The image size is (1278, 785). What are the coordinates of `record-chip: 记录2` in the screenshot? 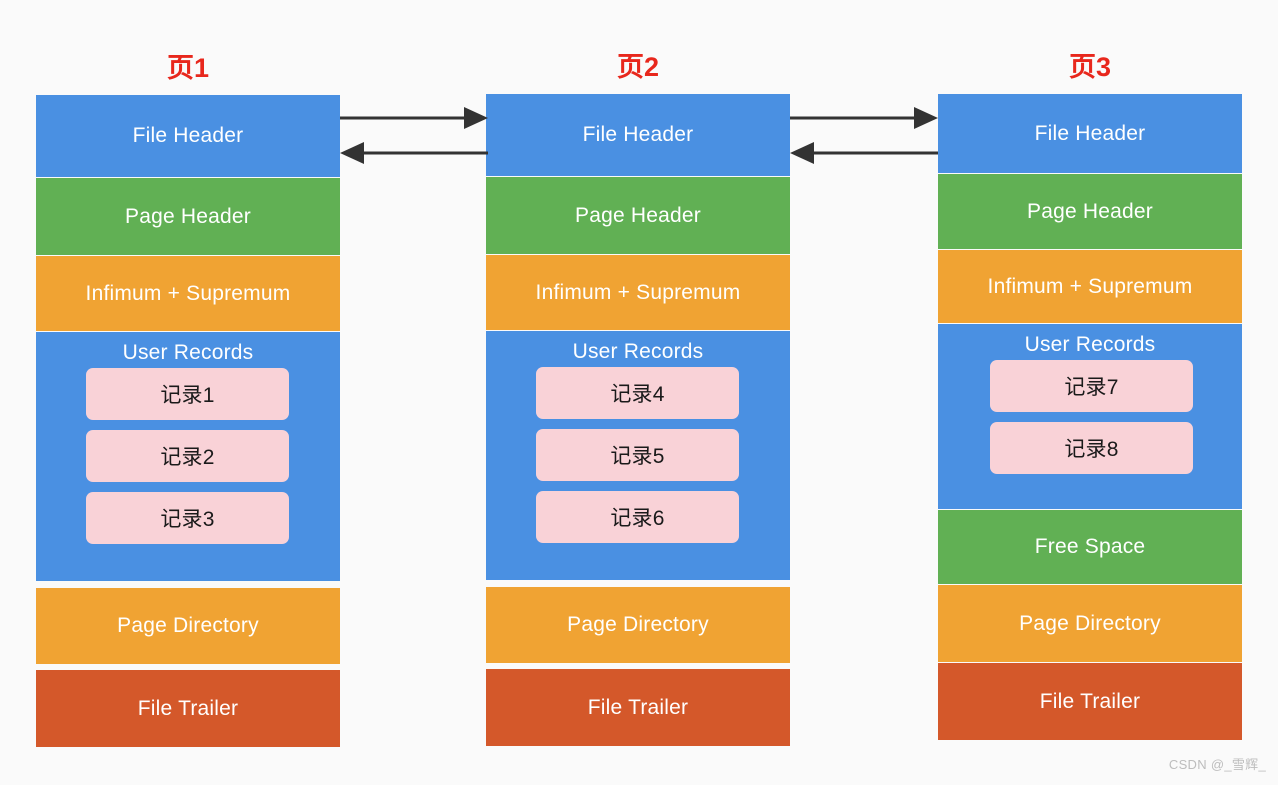 It's located at (187, 456).